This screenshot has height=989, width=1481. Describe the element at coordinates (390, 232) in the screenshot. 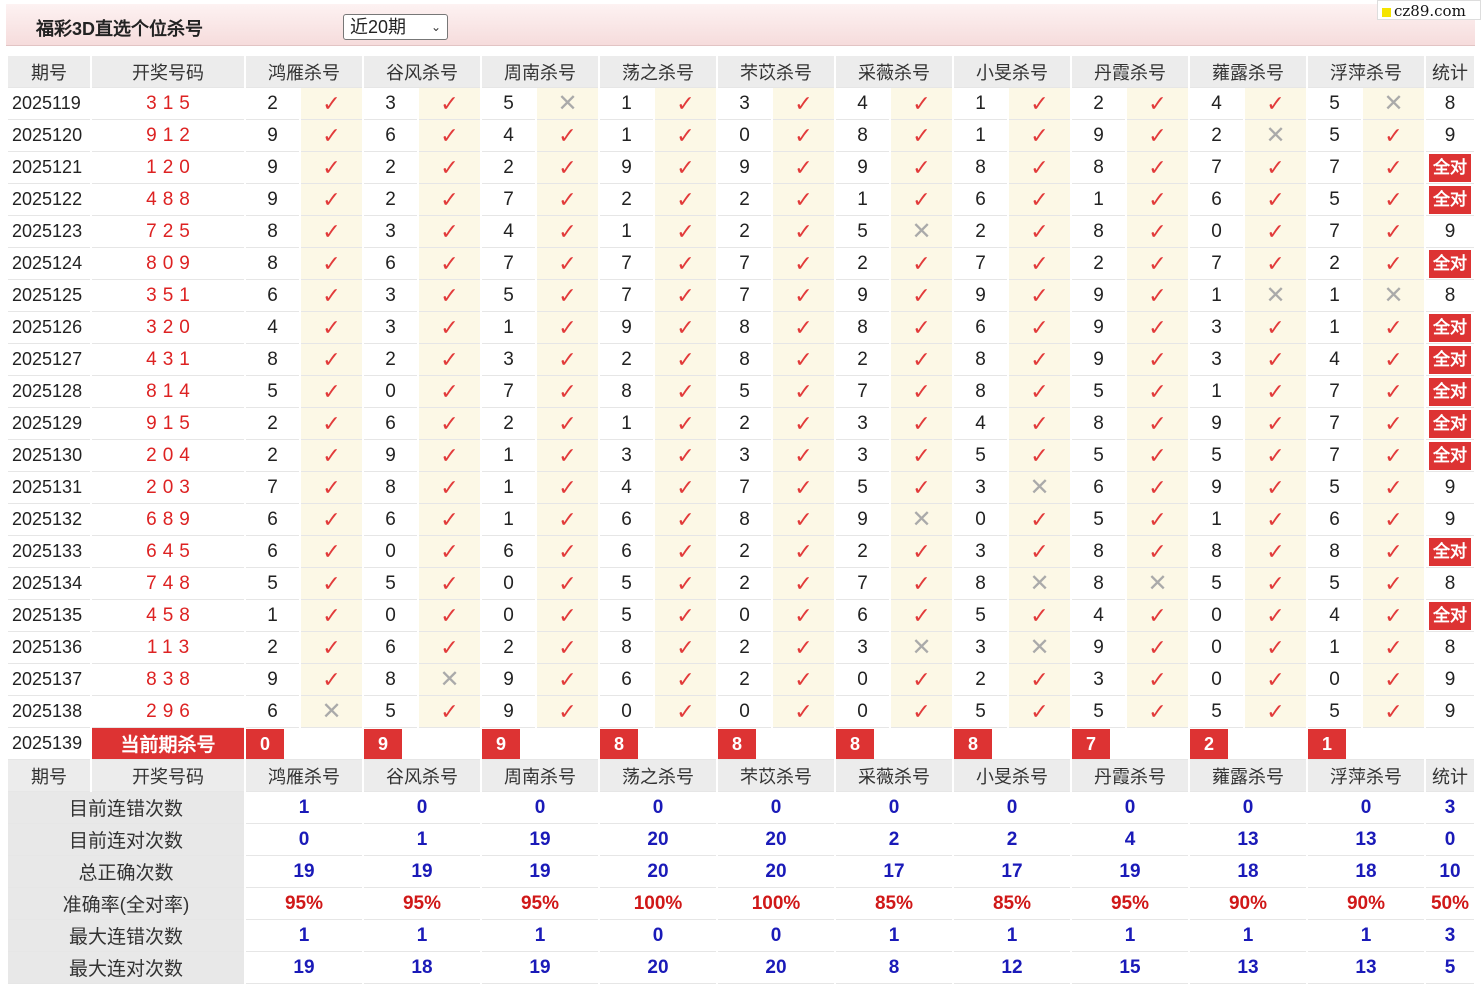

I see `kill-number: 3` at that location.